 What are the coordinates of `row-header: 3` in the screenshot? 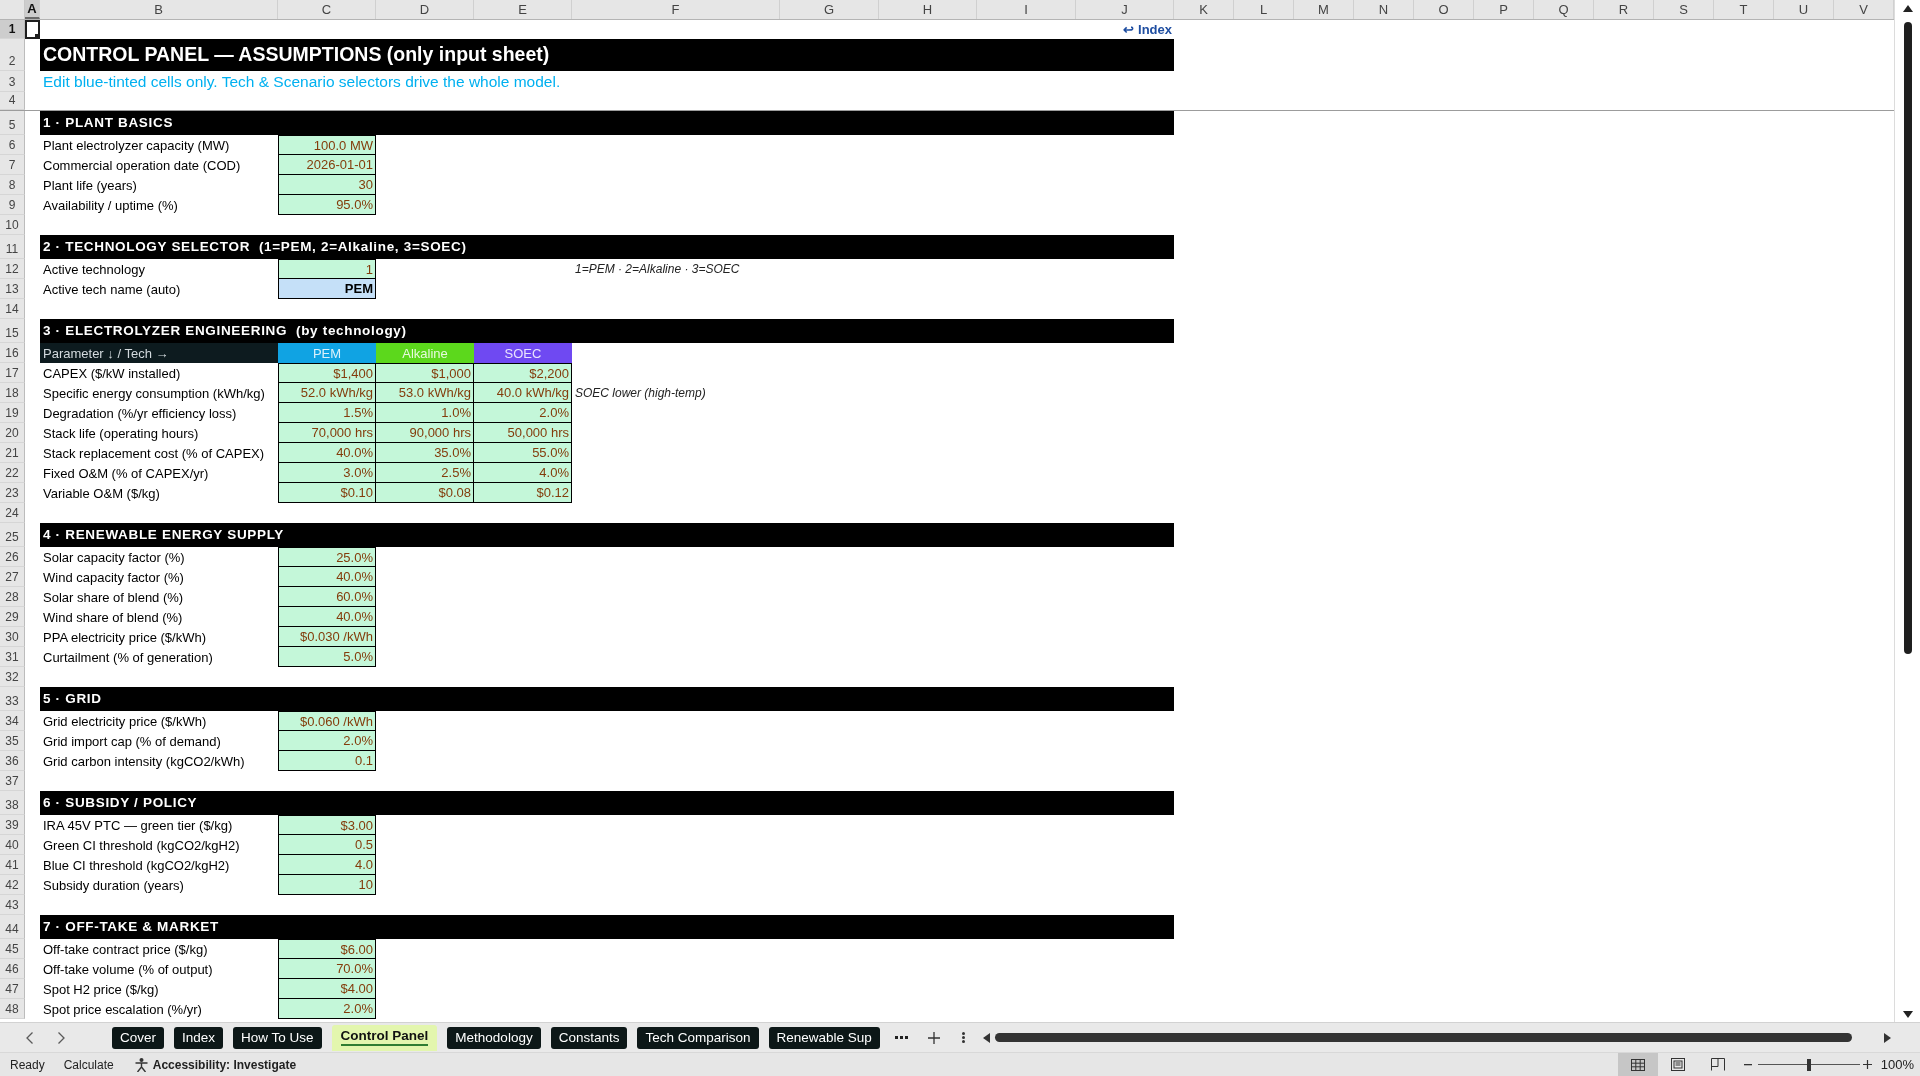 It's located at (12, 81).